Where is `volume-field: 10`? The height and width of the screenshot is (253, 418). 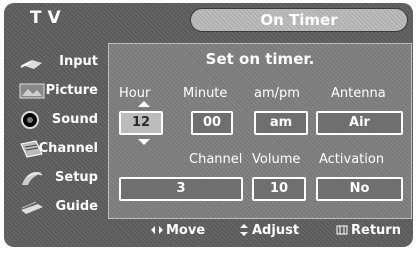
volume-field: 10 is located at coordinates (279, 189).